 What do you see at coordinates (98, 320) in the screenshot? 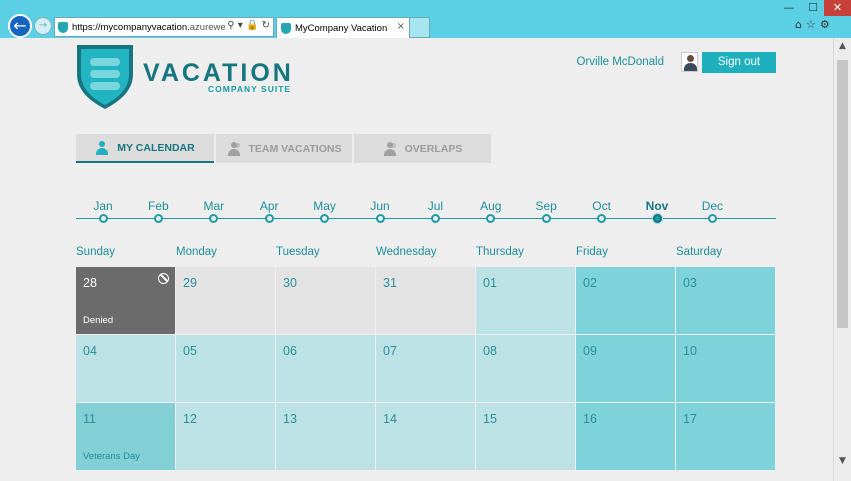
I see `day-label: Denied` at bounding box center [98, 320].